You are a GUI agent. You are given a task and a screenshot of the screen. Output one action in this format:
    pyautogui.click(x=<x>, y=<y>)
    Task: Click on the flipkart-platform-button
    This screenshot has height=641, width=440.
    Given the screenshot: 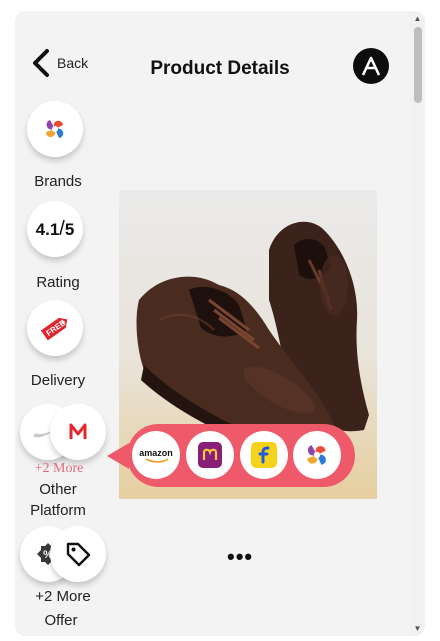 What is the action you would take?
    pyautogui.click(x=264, y=455)
    